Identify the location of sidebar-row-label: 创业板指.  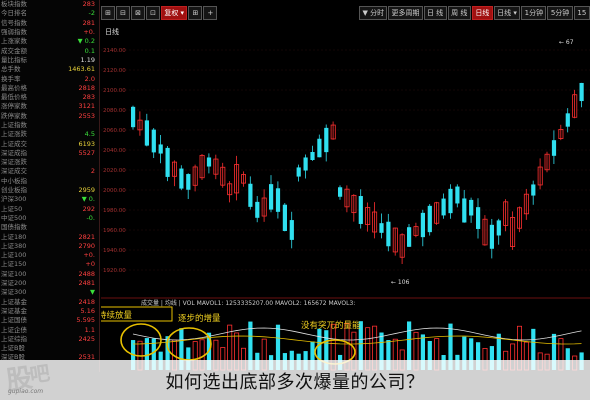
(14, 190).